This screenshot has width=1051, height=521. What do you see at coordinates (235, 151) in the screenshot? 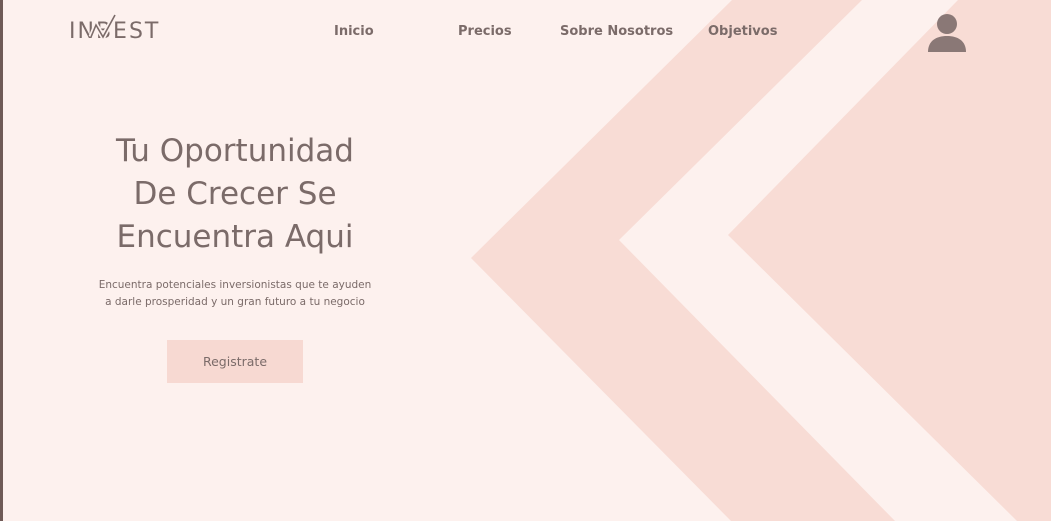
I see `hero-title-line-1: Tu Oportunidad` at bounding box center [235, 151].